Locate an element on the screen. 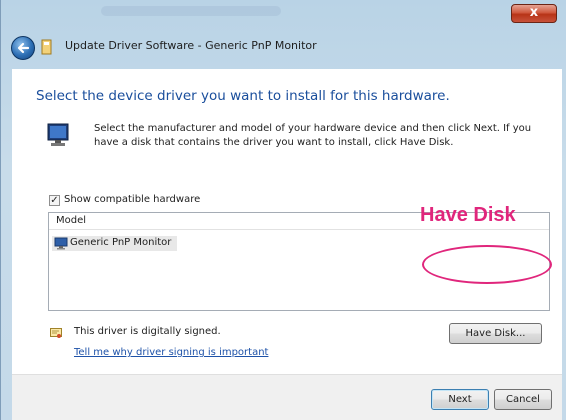 This screenshot has width=566, height=420. certificate-icon is located at coordinates (56, 333).